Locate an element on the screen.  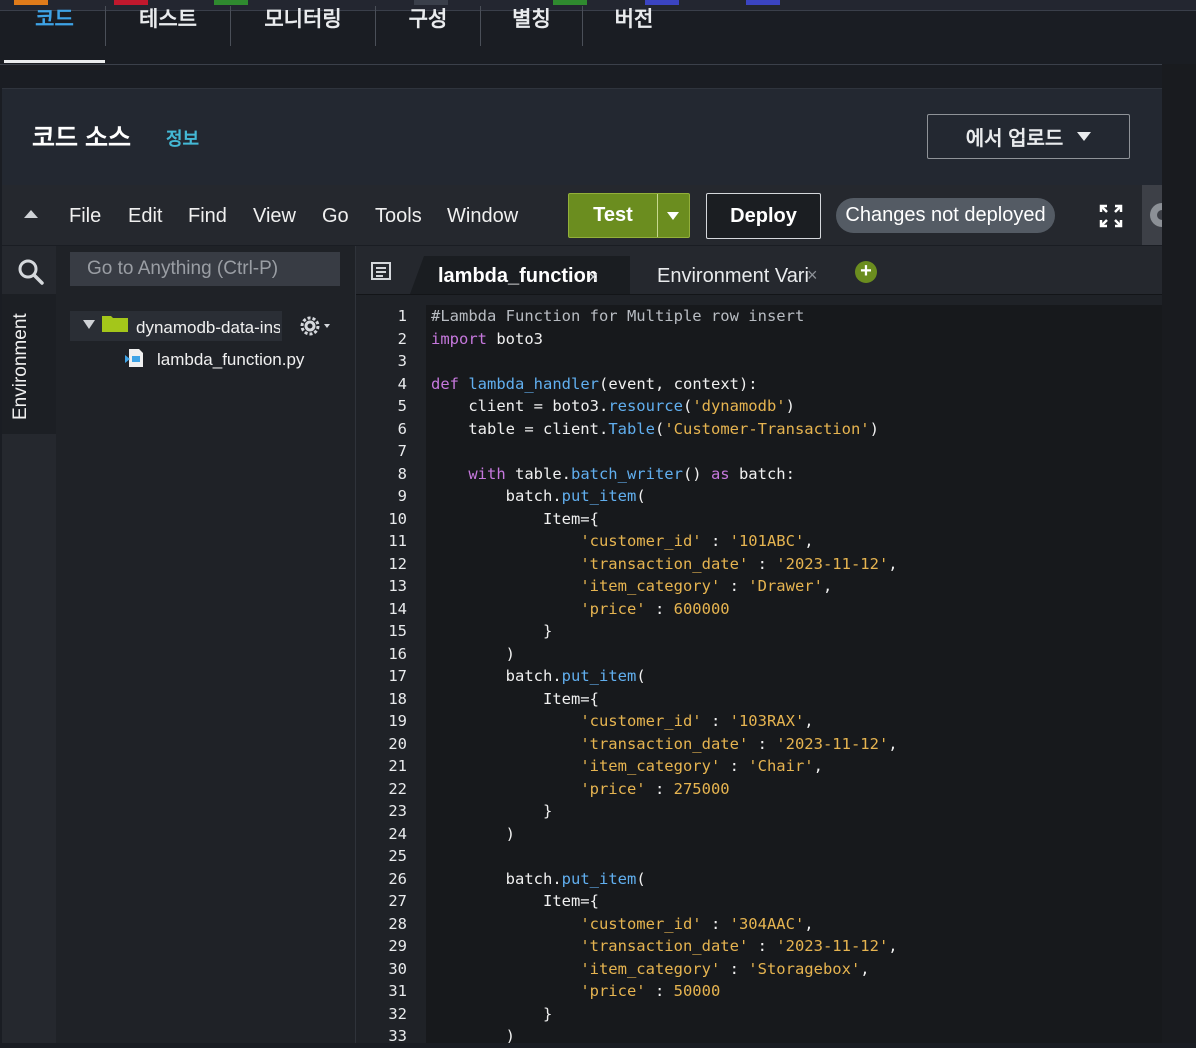
code-token: '304AAC' is located at coordinates (767, 923).